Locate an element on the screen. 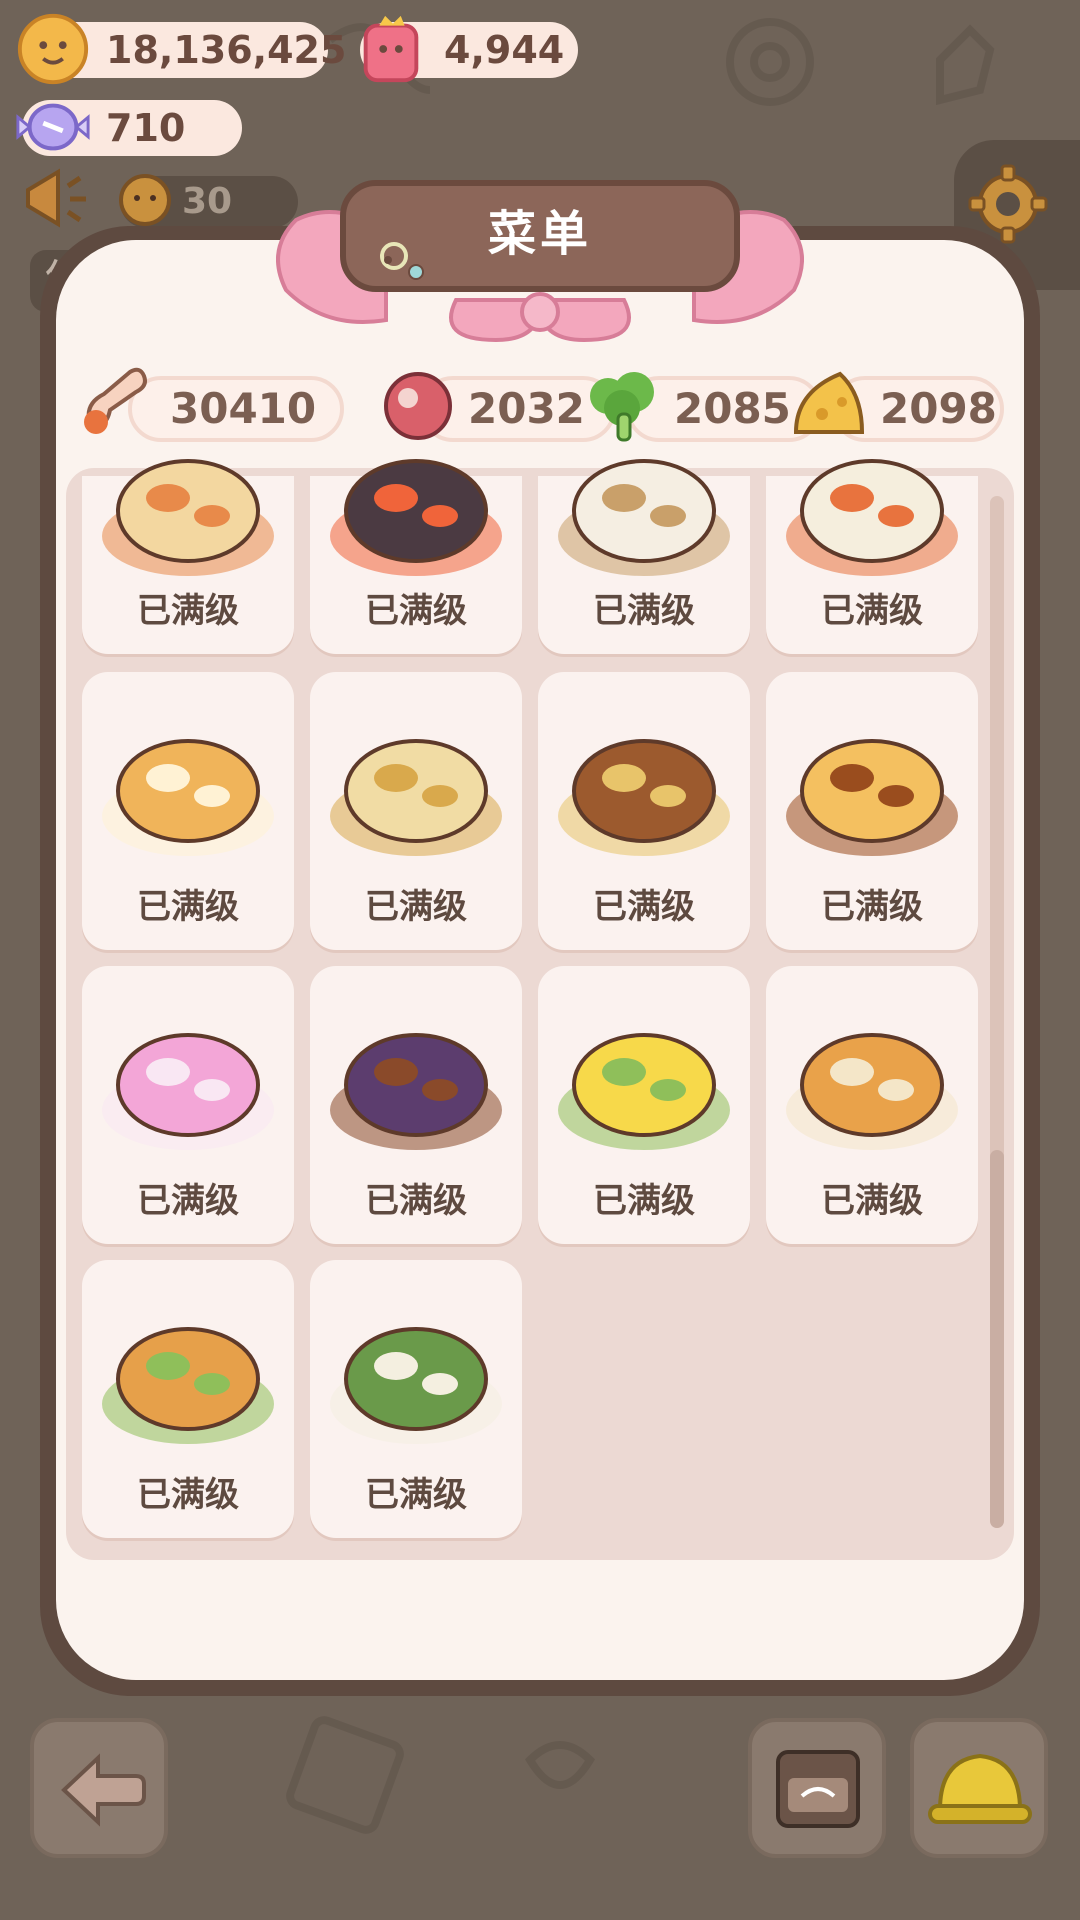 The width and height of the screenshot is (1080, 1920). back-arrow-icon is located at coordinates (103, 1790).